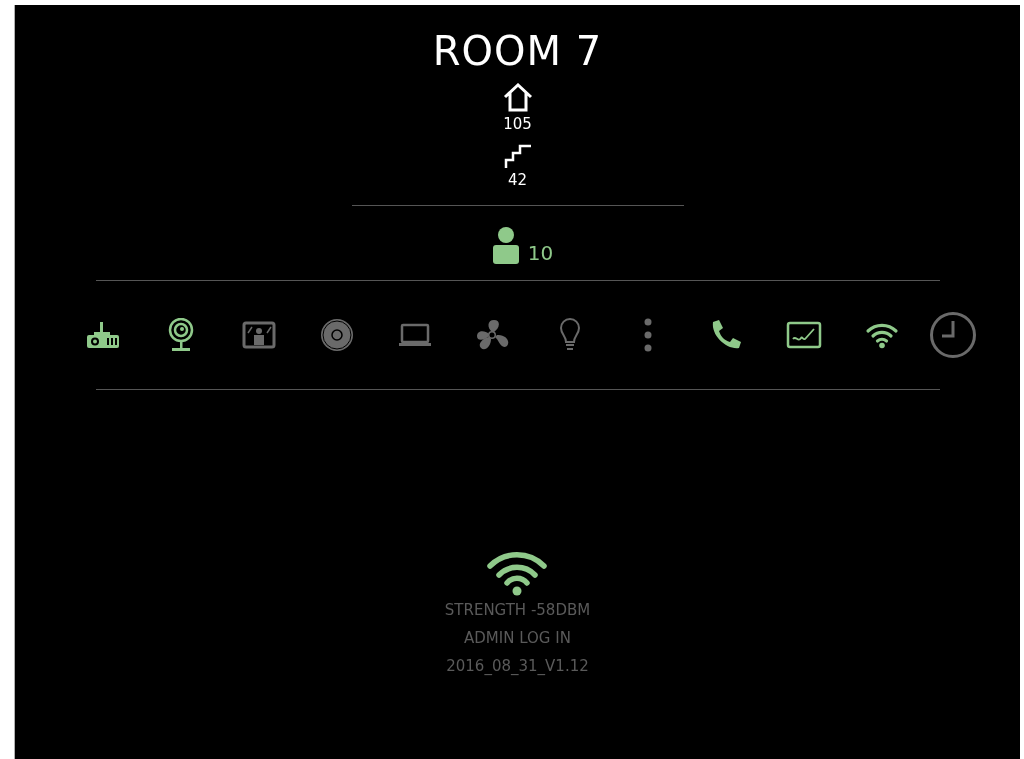 Image resolution: width=1024 pixels, height=759 pixels. Describe the element at coordinates (336, 335) in the screenshot. I see `disc-icon` at that location.